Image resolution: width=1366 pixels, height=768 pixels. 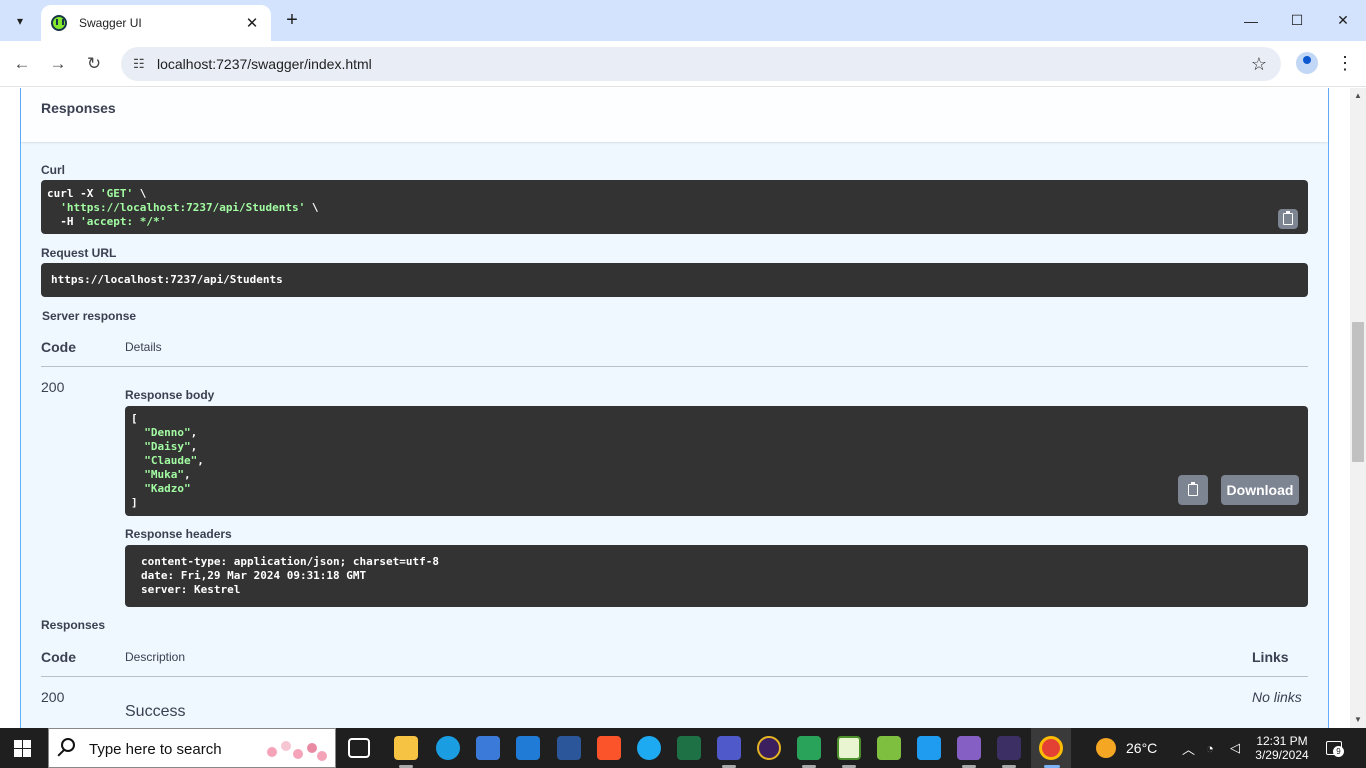 I want to click on tab-close-icon: ✕, so click(x=252, y=23).